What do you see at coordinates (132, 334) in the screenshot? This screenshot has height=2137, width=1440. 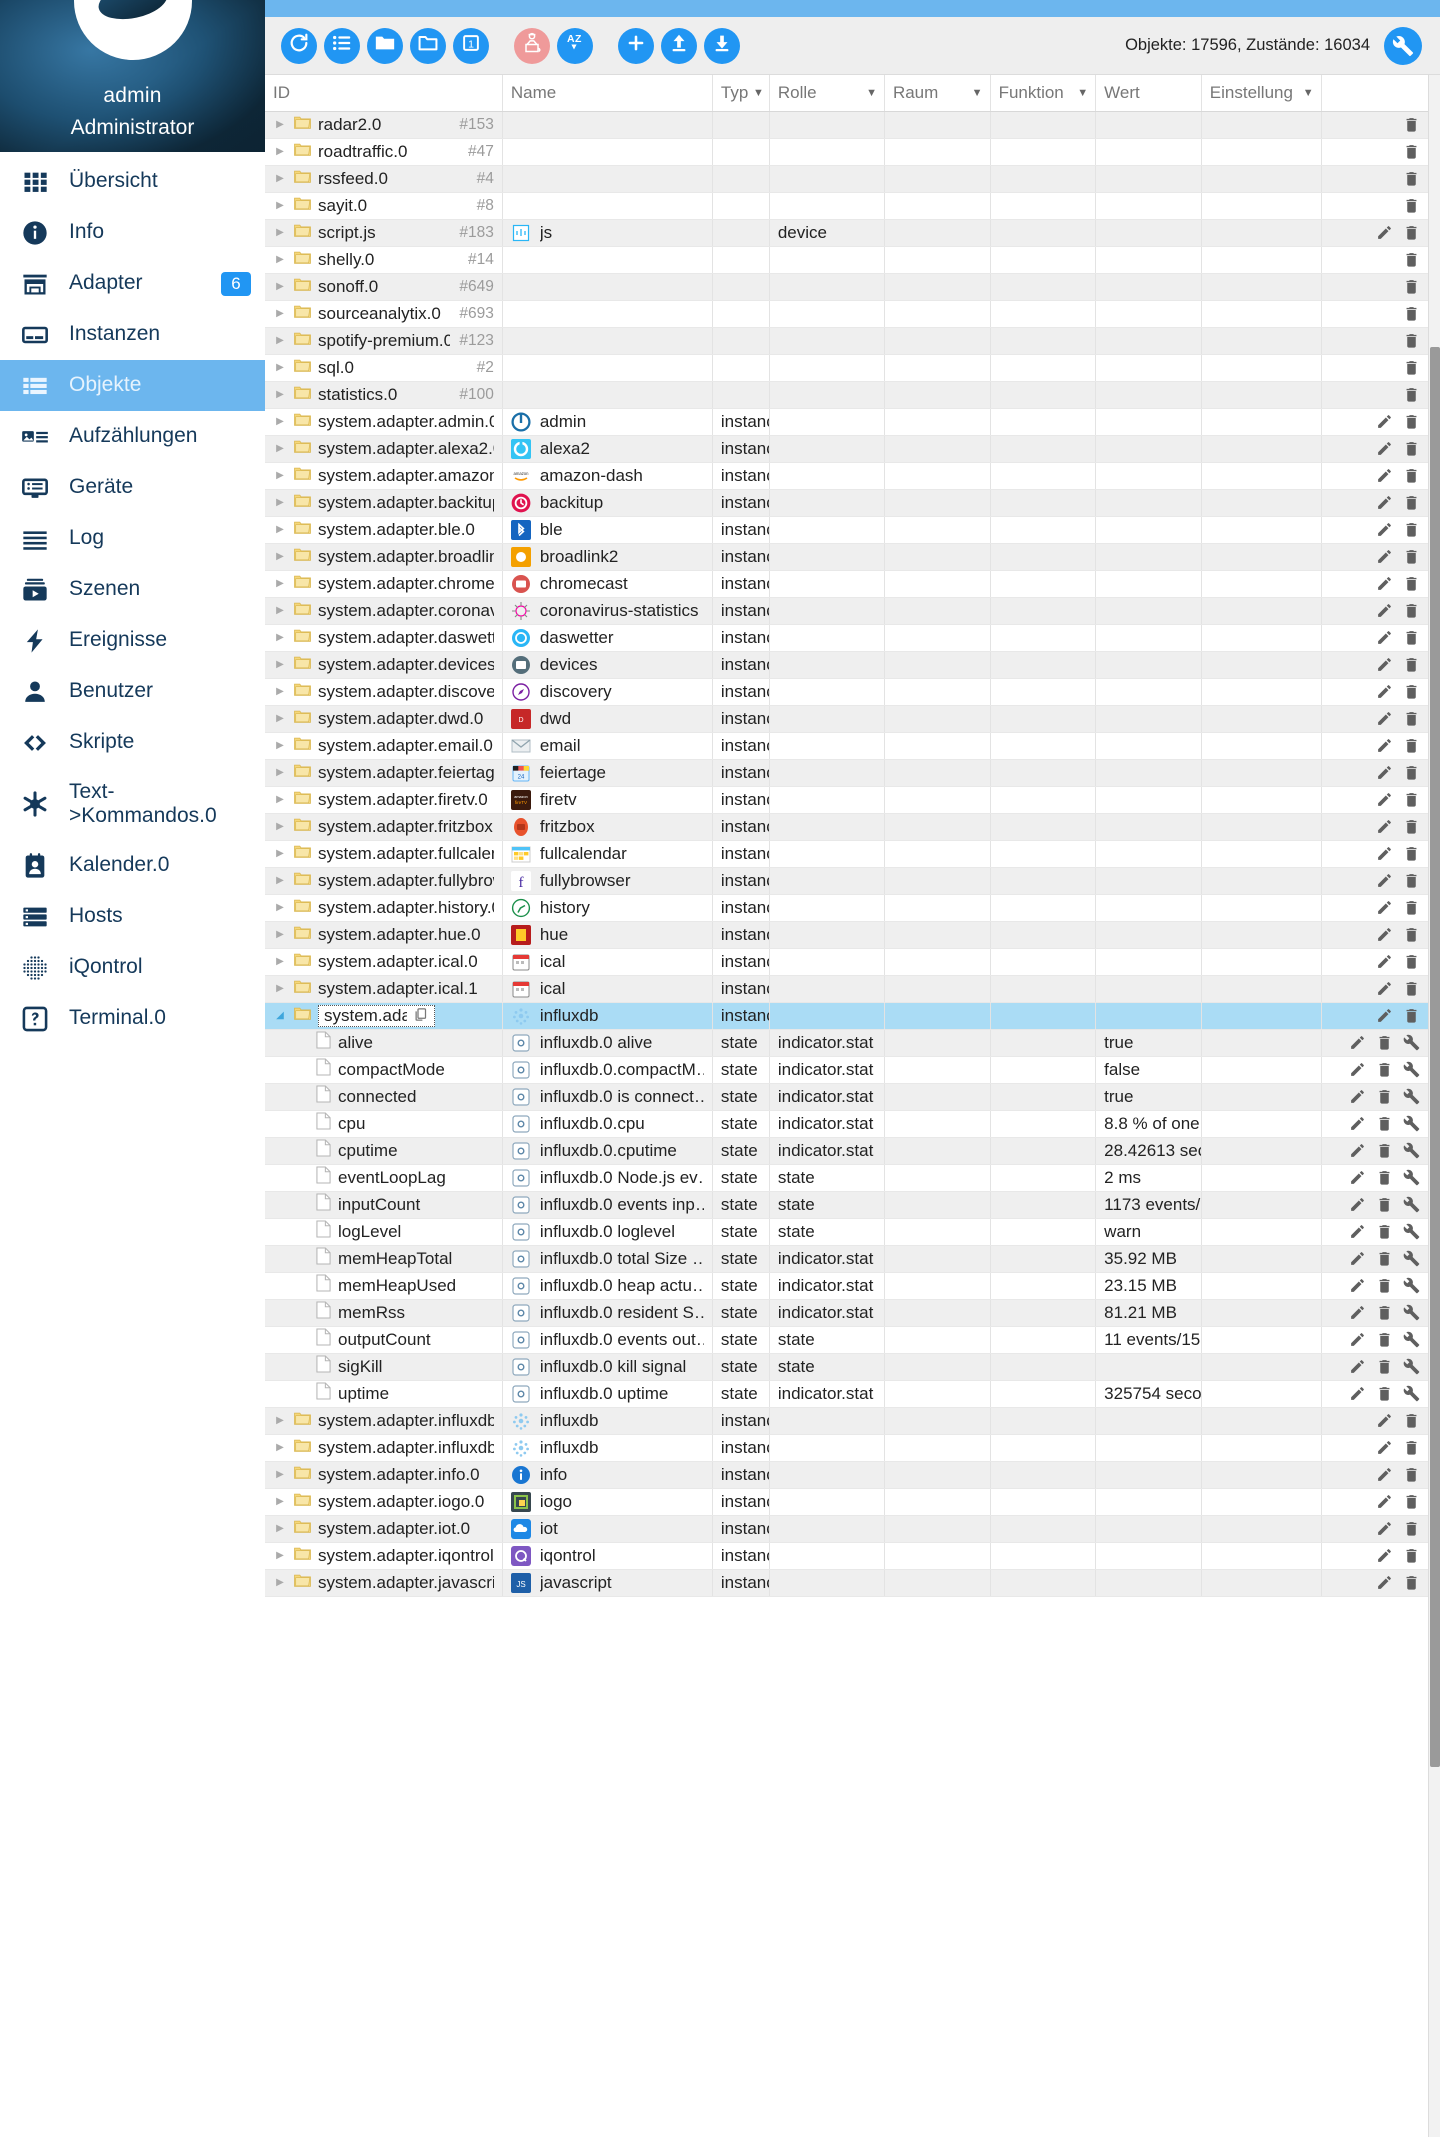 I see `sidebar-item-instanzen: Instanzen` at bounding box center [132, 334].